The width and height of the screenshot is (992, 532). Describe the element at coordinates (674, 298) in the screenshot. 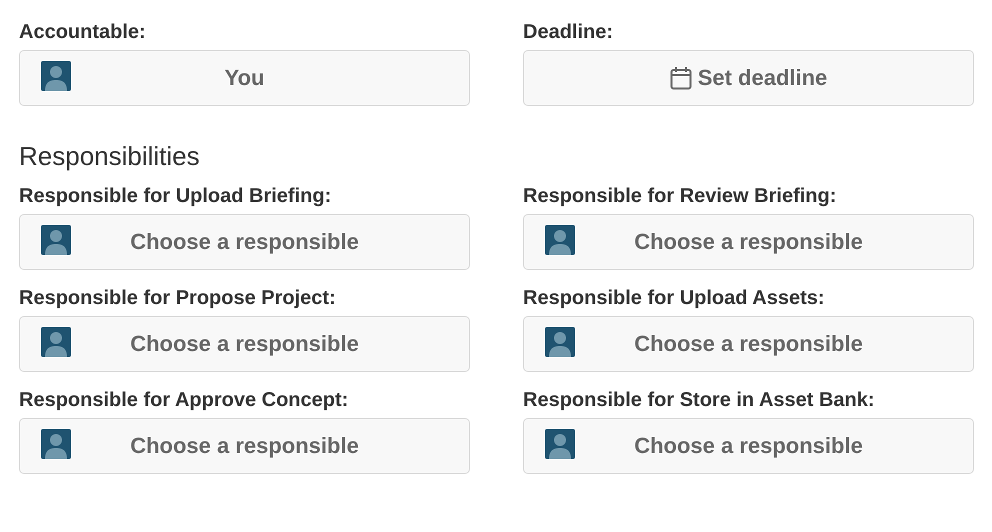

I see `field-label: Responsible for Upload Assets:` at that location.